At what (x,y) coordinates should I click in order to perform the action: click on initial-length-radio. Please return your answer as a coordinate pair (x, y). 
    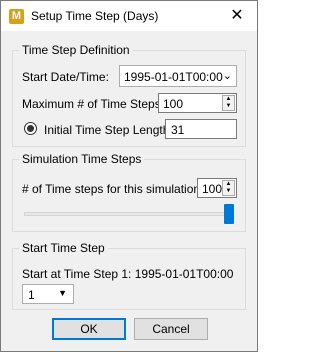
    Looking at the image, I should click on (30, 128).